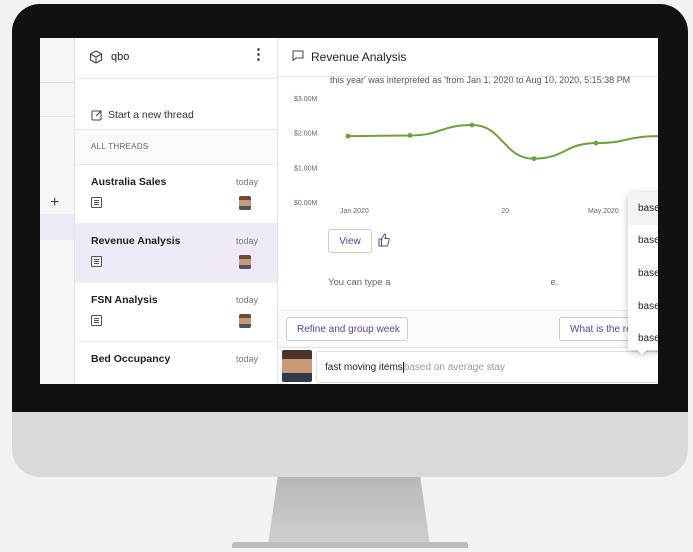  I want to click on add-icon: +, so click(54, 203).